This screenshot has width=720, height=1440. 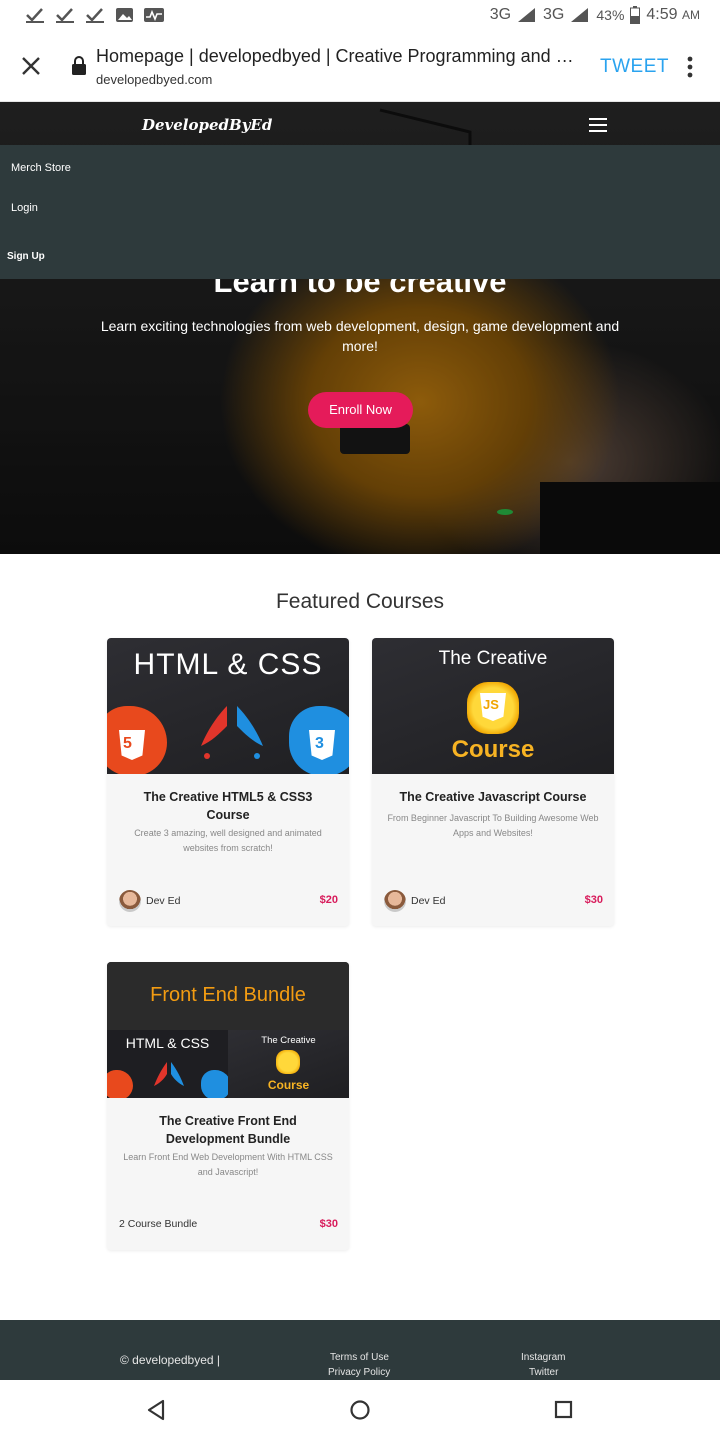 What do you see at coordinates (288, 1040) in the screenshot?
I see `bundle-js-text-1: The Creative` at bounding box center [288, 1040].